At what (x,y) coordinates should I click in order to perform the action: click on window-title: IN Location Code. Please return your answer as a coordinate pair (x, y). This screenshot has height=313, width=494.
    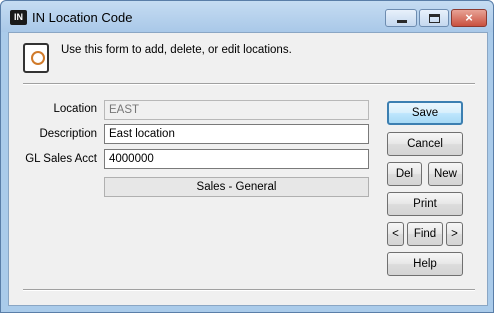
    Looking at the image, I should click on (82, 17).